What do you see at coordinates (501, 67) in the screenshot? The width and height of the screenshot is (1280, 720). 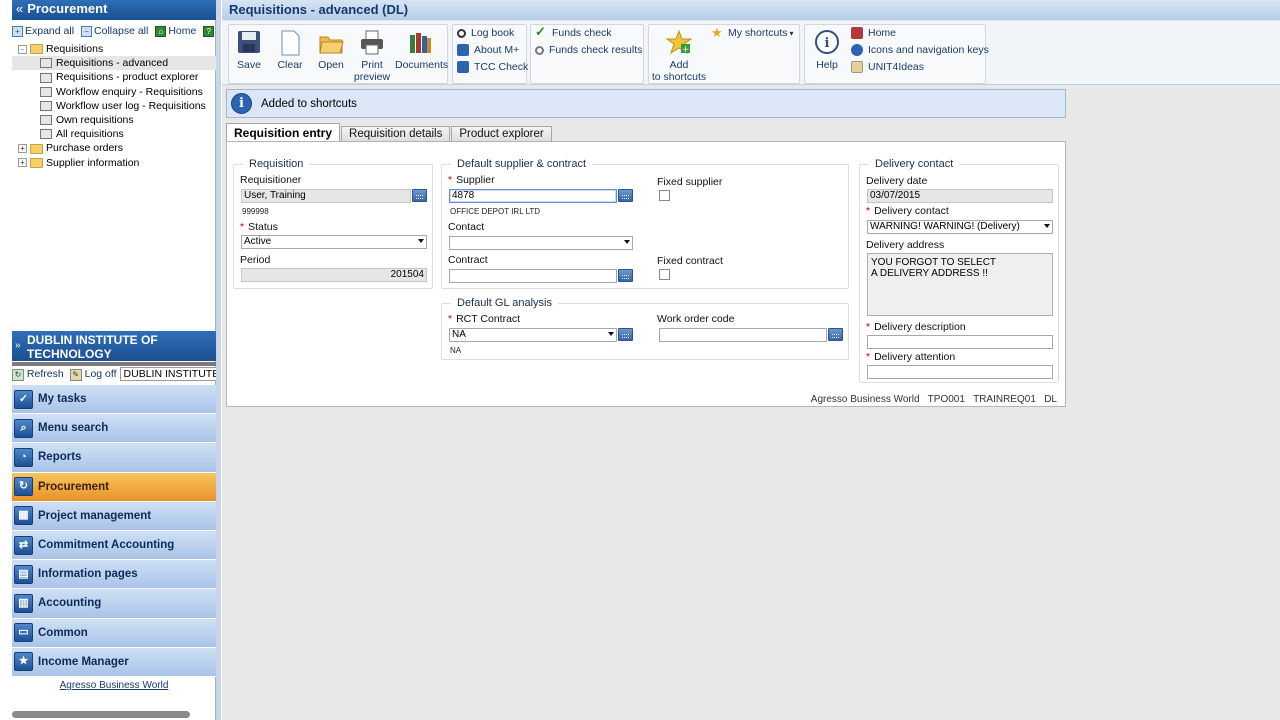 I see `tcc-label: TCC Check` at bounding box center [501, 67].